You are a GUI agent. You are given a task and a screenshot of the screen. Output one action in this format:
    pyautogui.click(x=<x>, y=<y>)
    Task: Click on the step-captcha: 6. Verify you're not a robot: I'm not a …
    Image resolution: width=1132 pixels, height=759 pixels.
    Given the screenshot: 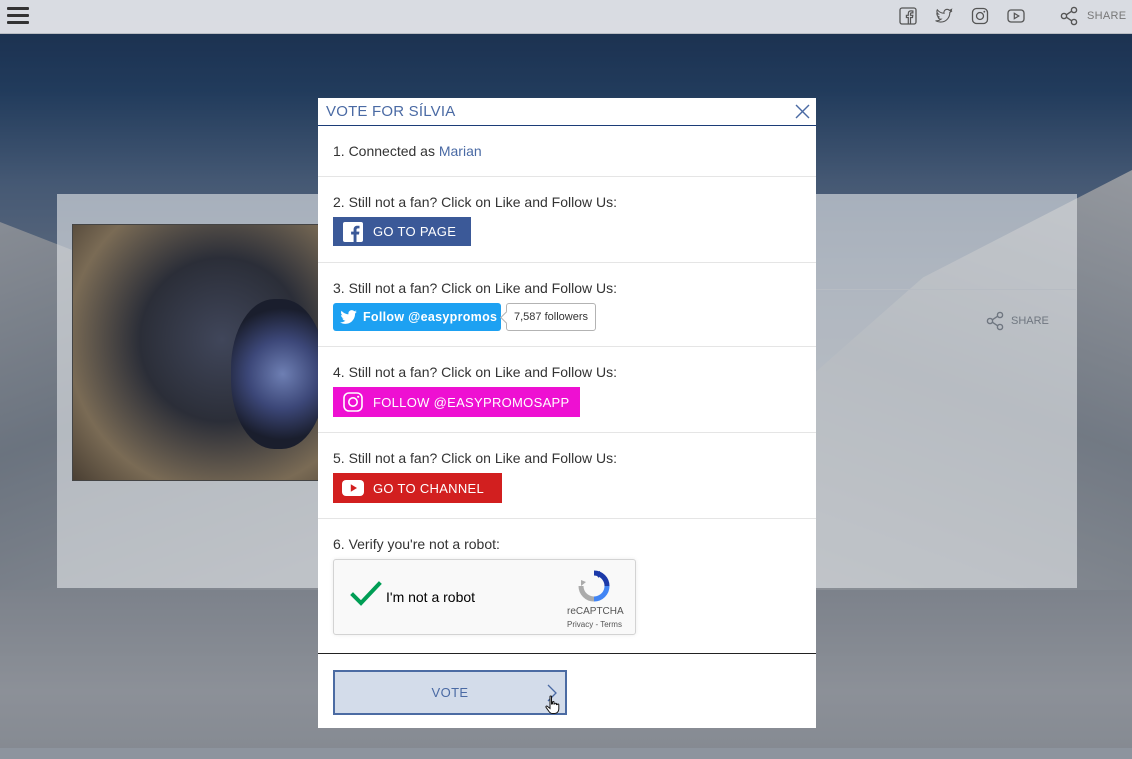 What is the action you would take?
    pyautogui.click(x=567, y=586)
    